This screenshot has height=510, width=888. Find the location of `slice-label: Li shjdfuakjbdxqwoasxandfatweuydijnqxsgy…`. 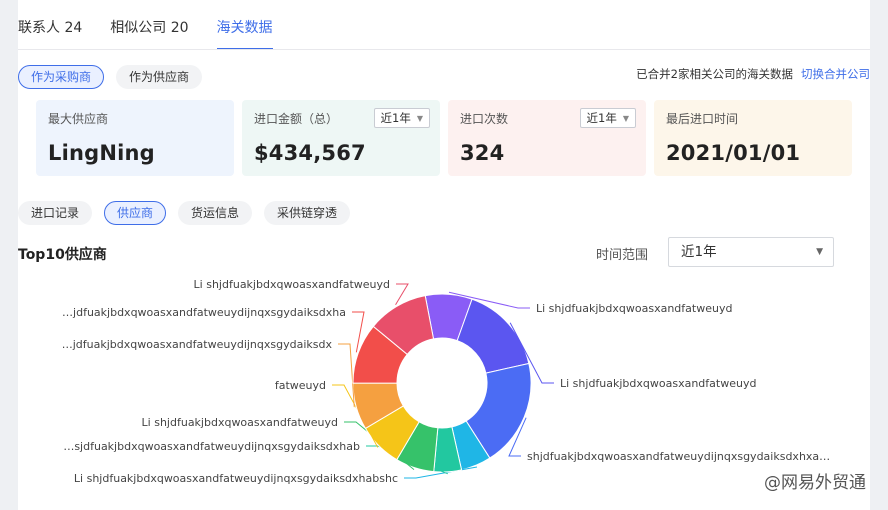

slice-label: Li shjdfuakjbdxqwoasxandfatweuydijnqxsgy… is located at coordinates (236, 478).